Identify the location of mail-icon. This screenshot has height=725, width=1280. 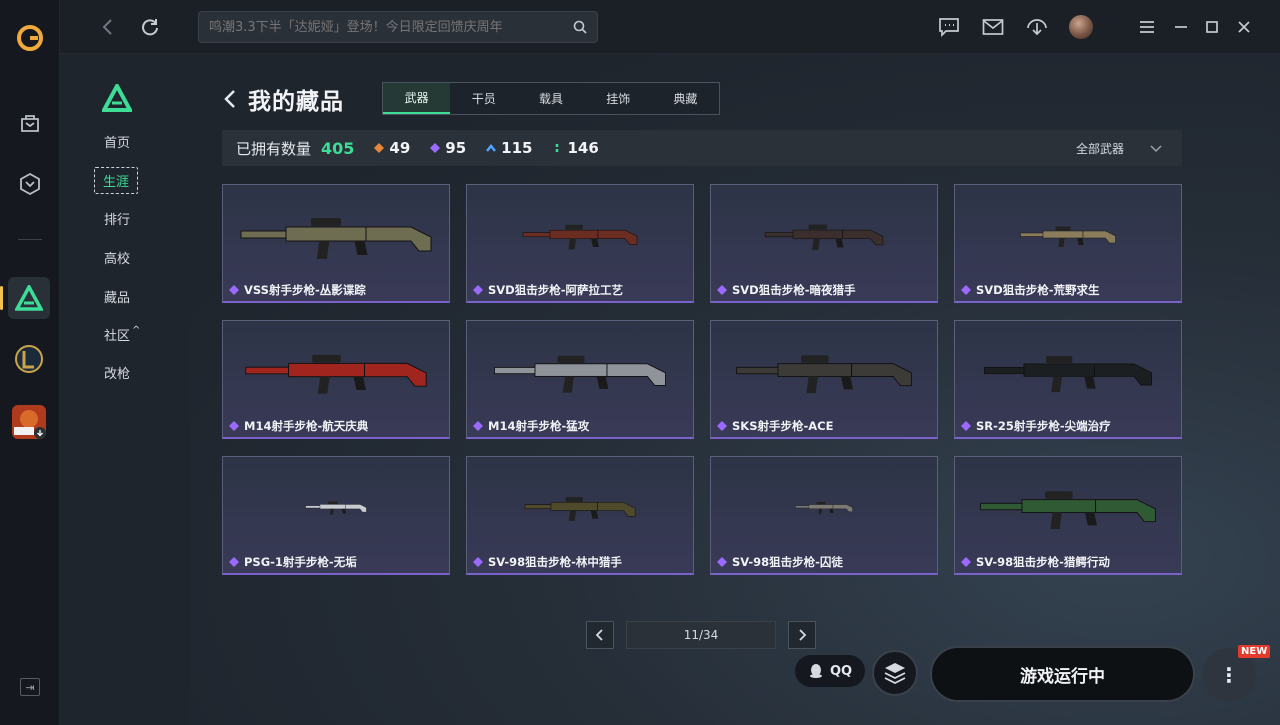
(993, 27).